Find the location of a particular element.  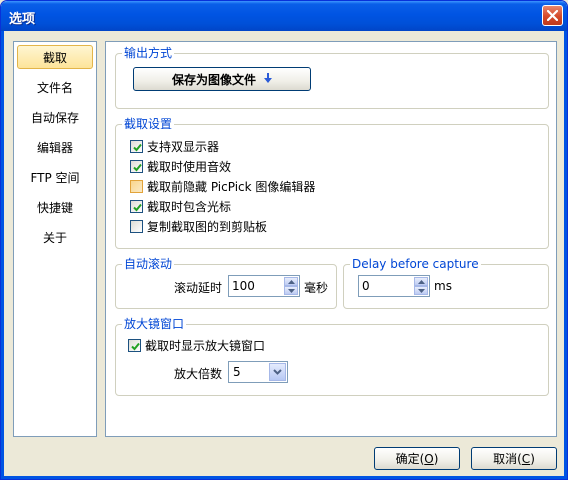

option-include-cursor: 截取时包含光标 is located at coordinates (180, 206).